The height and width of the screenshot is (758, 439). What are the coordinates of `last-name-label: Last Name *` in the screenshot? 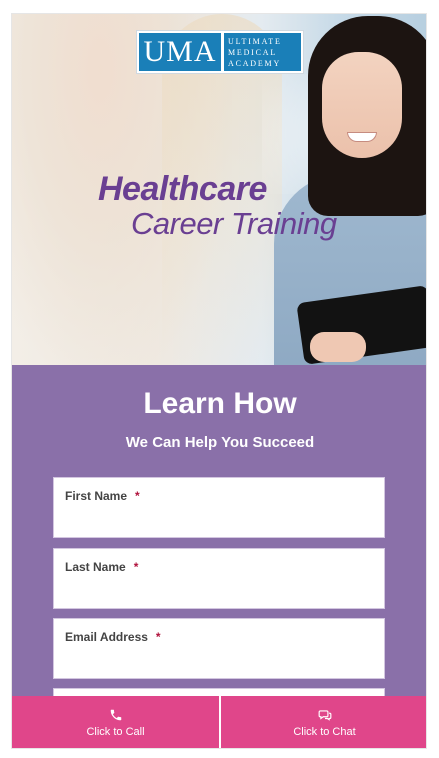 It's located at (102, 567).